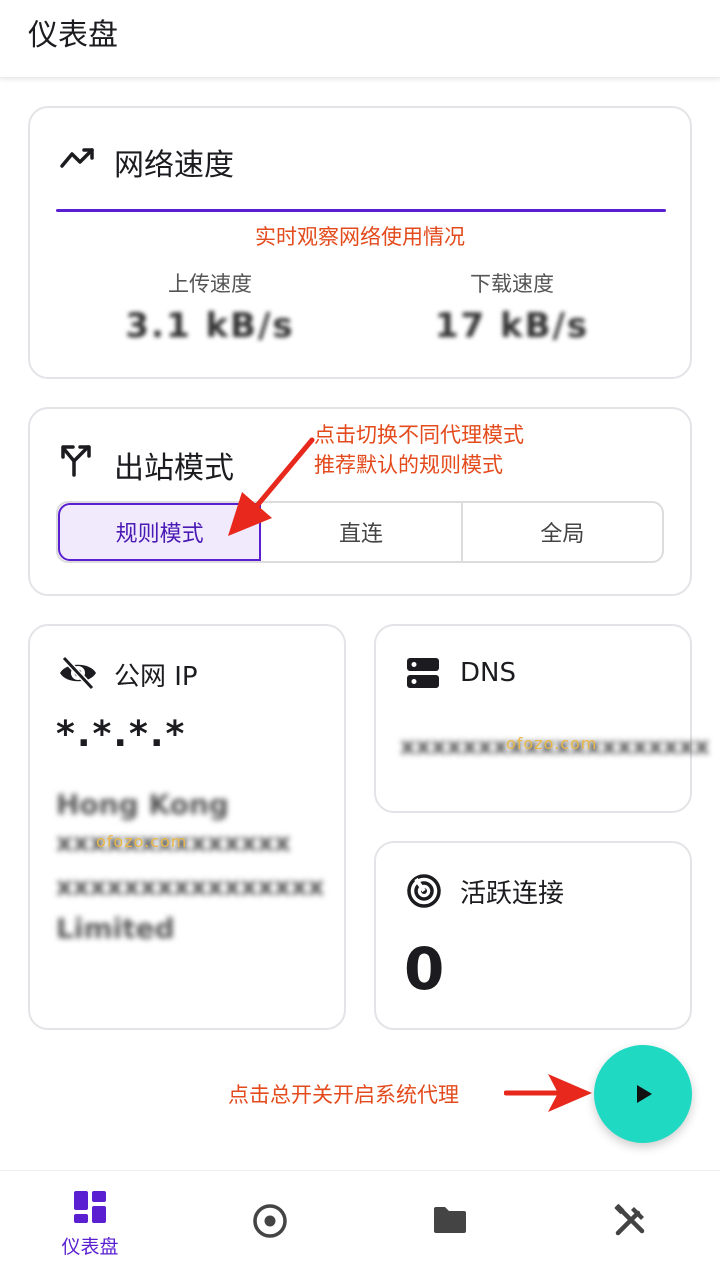 The width and height of the screenshot is (720, 1266). Describe the element at coordinates (562, 532) in the screenshot. I see `mode-option-global: 全局` at that location.